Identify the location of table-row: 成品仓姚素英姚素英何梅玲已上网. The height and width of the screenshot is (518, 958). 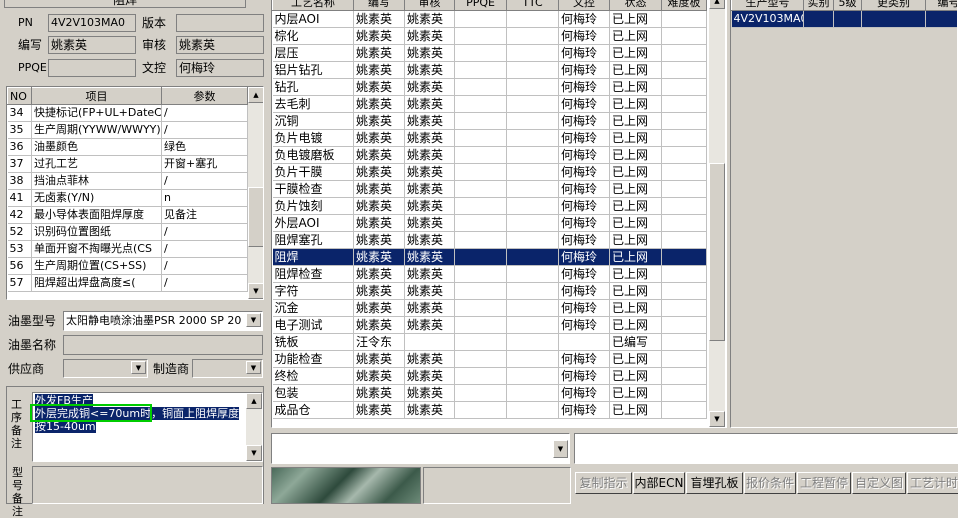
(490, 410).